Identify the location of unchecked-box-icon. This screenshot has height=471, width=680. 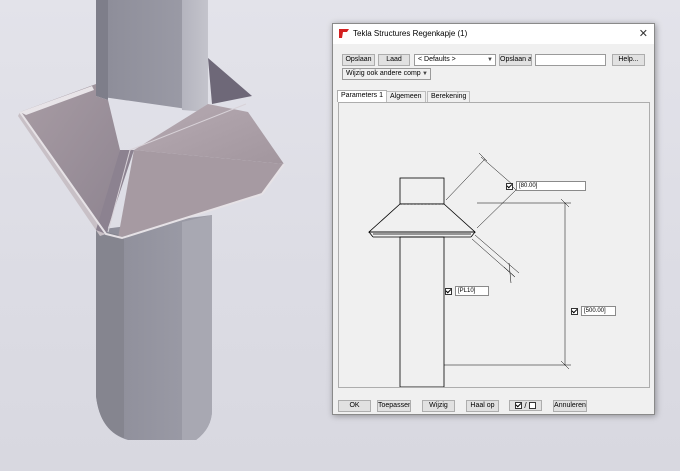
(532, 405).